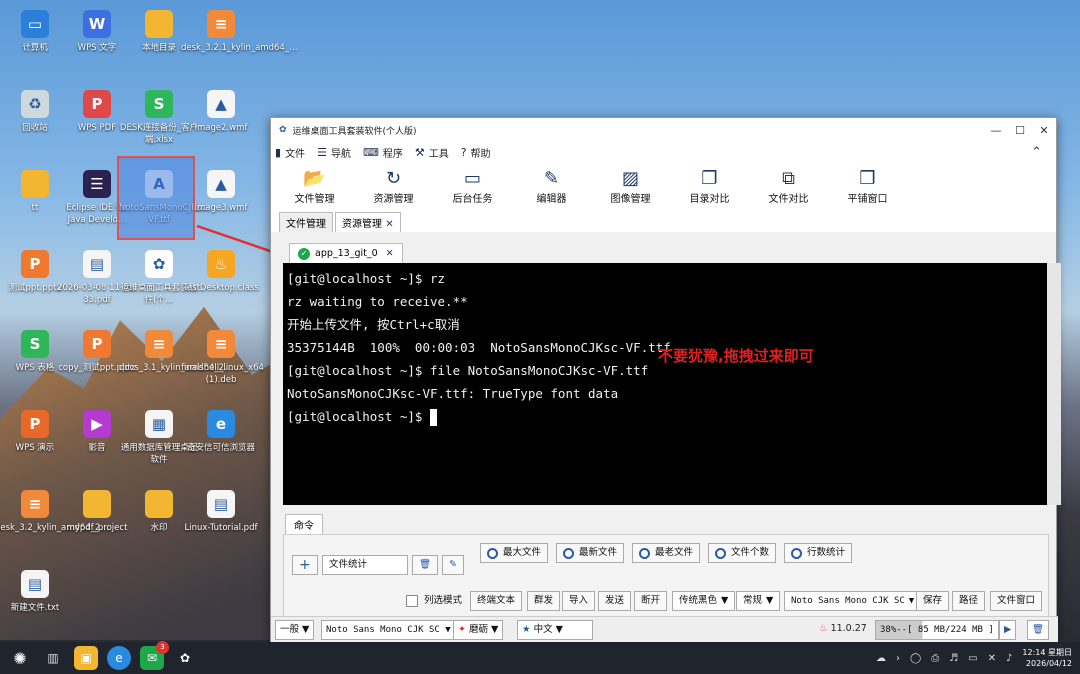 The height and width of the screenshot is (674, 1080). What do you see at coordinates (334, 152) in the screenshot?
I see `menu-nav: ☰ 导航` at bounding box center [334, 152].